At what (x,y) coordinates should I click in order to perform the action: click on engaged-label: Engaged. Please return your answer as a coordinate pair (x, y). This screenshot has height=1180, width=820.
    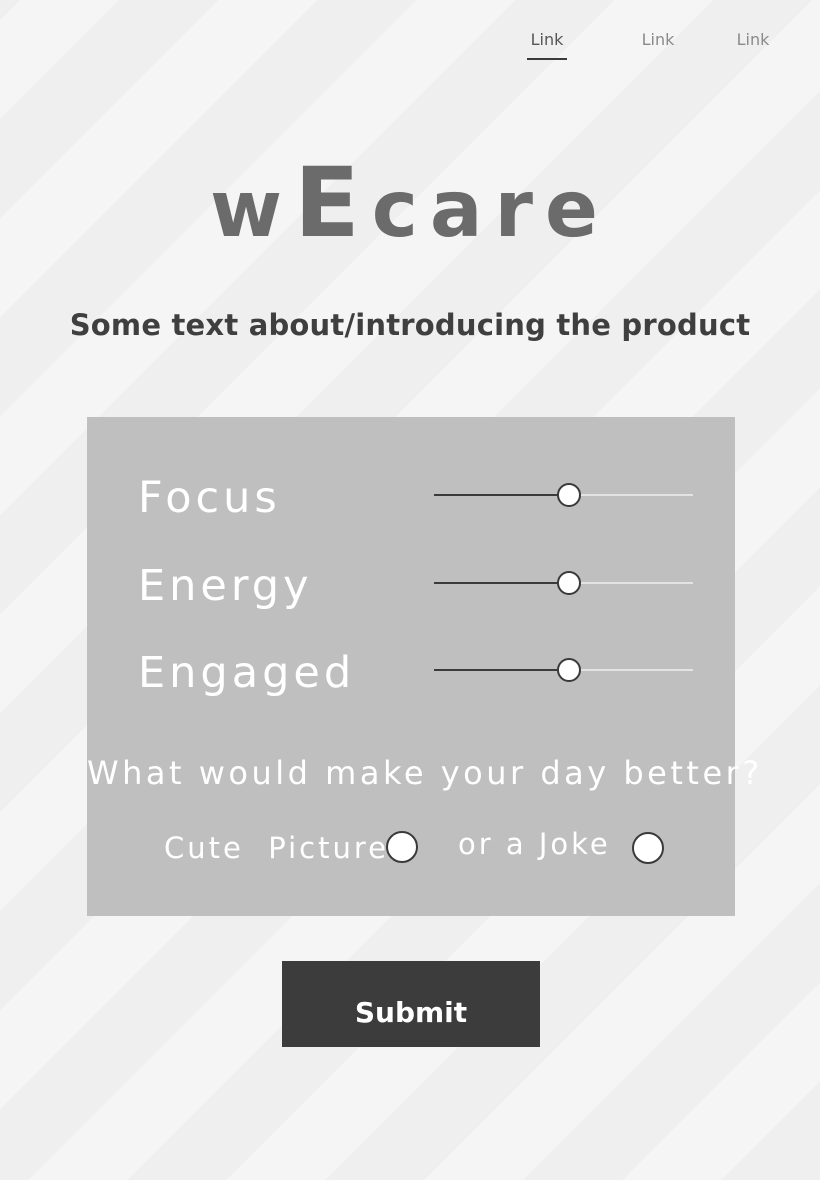
    Looking at the image, I should click on (247, 673).